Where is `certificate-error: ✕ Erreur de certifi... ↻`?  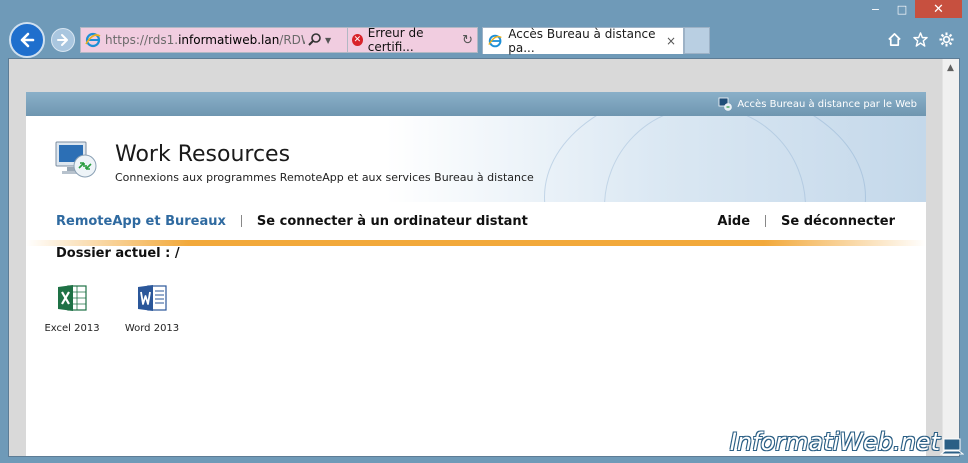 certificate-error: ✕ Erreur de certifi... ↻ is located at coordinates (413, 40).